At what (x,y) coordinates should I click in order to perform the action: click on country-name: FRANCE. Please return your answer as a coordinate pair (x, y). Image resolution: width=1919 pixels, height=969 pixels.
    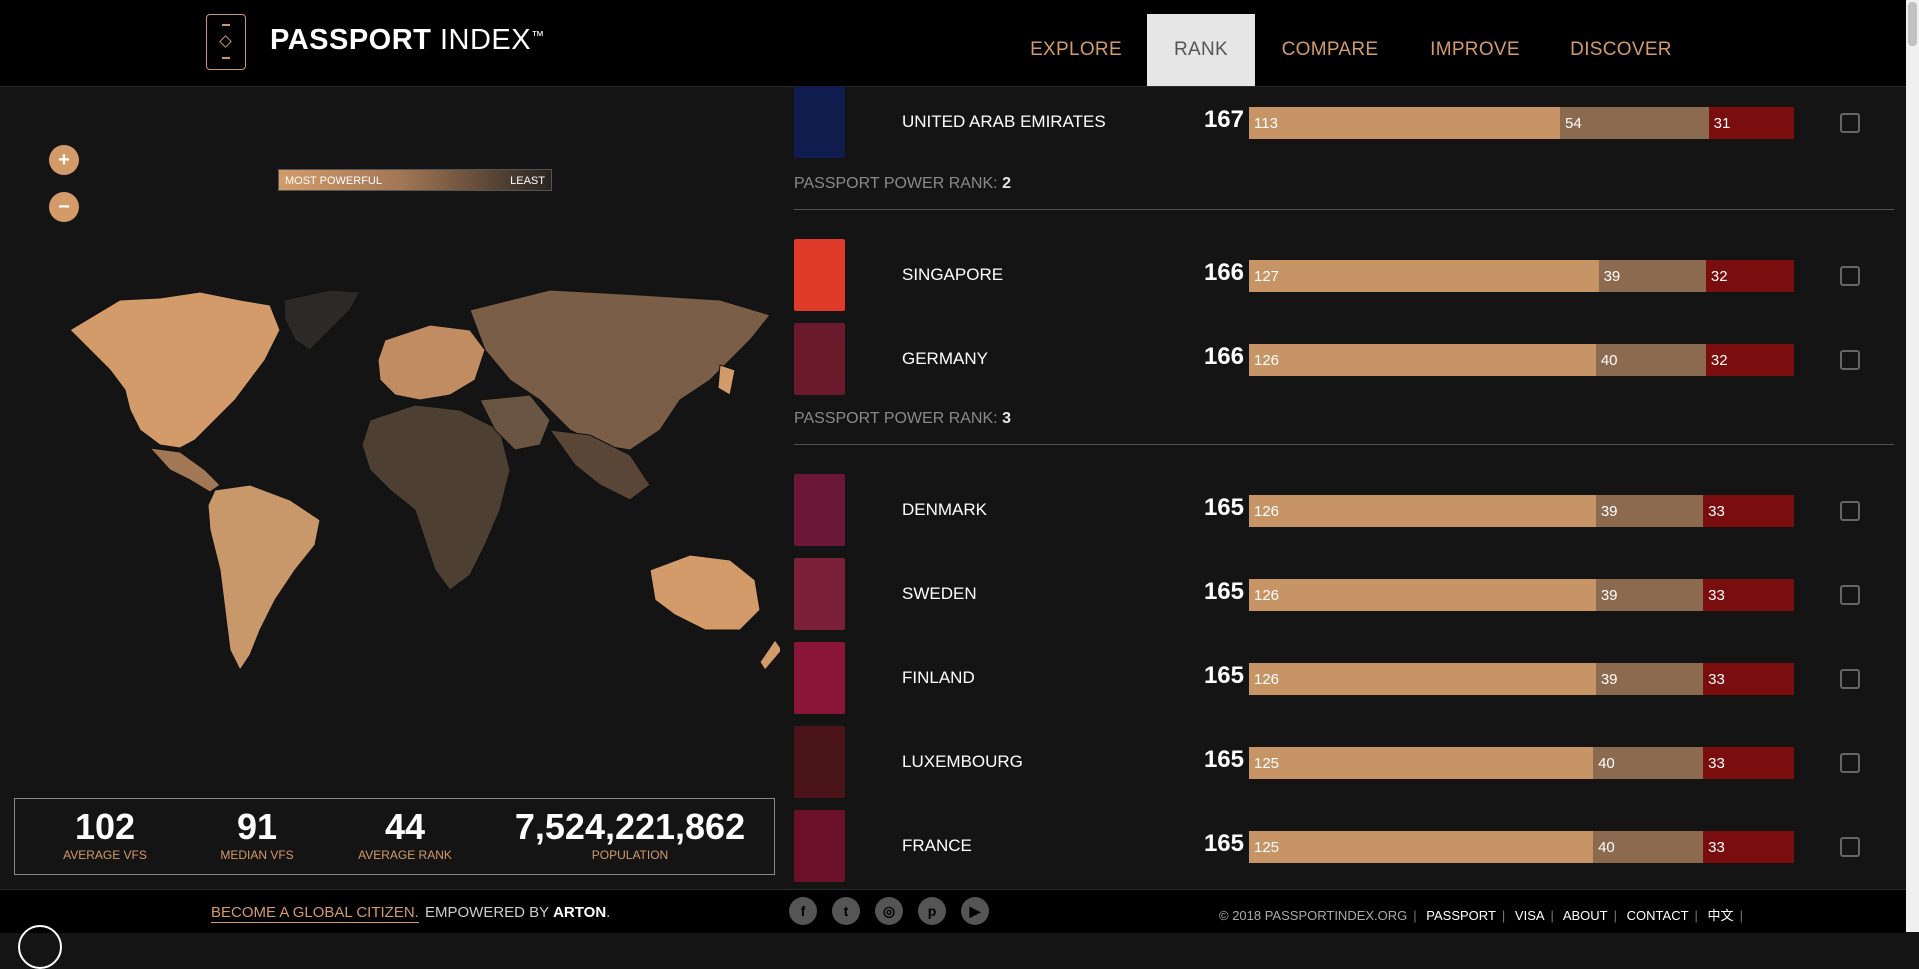
    Looking at the image, I should click on (937, 846).